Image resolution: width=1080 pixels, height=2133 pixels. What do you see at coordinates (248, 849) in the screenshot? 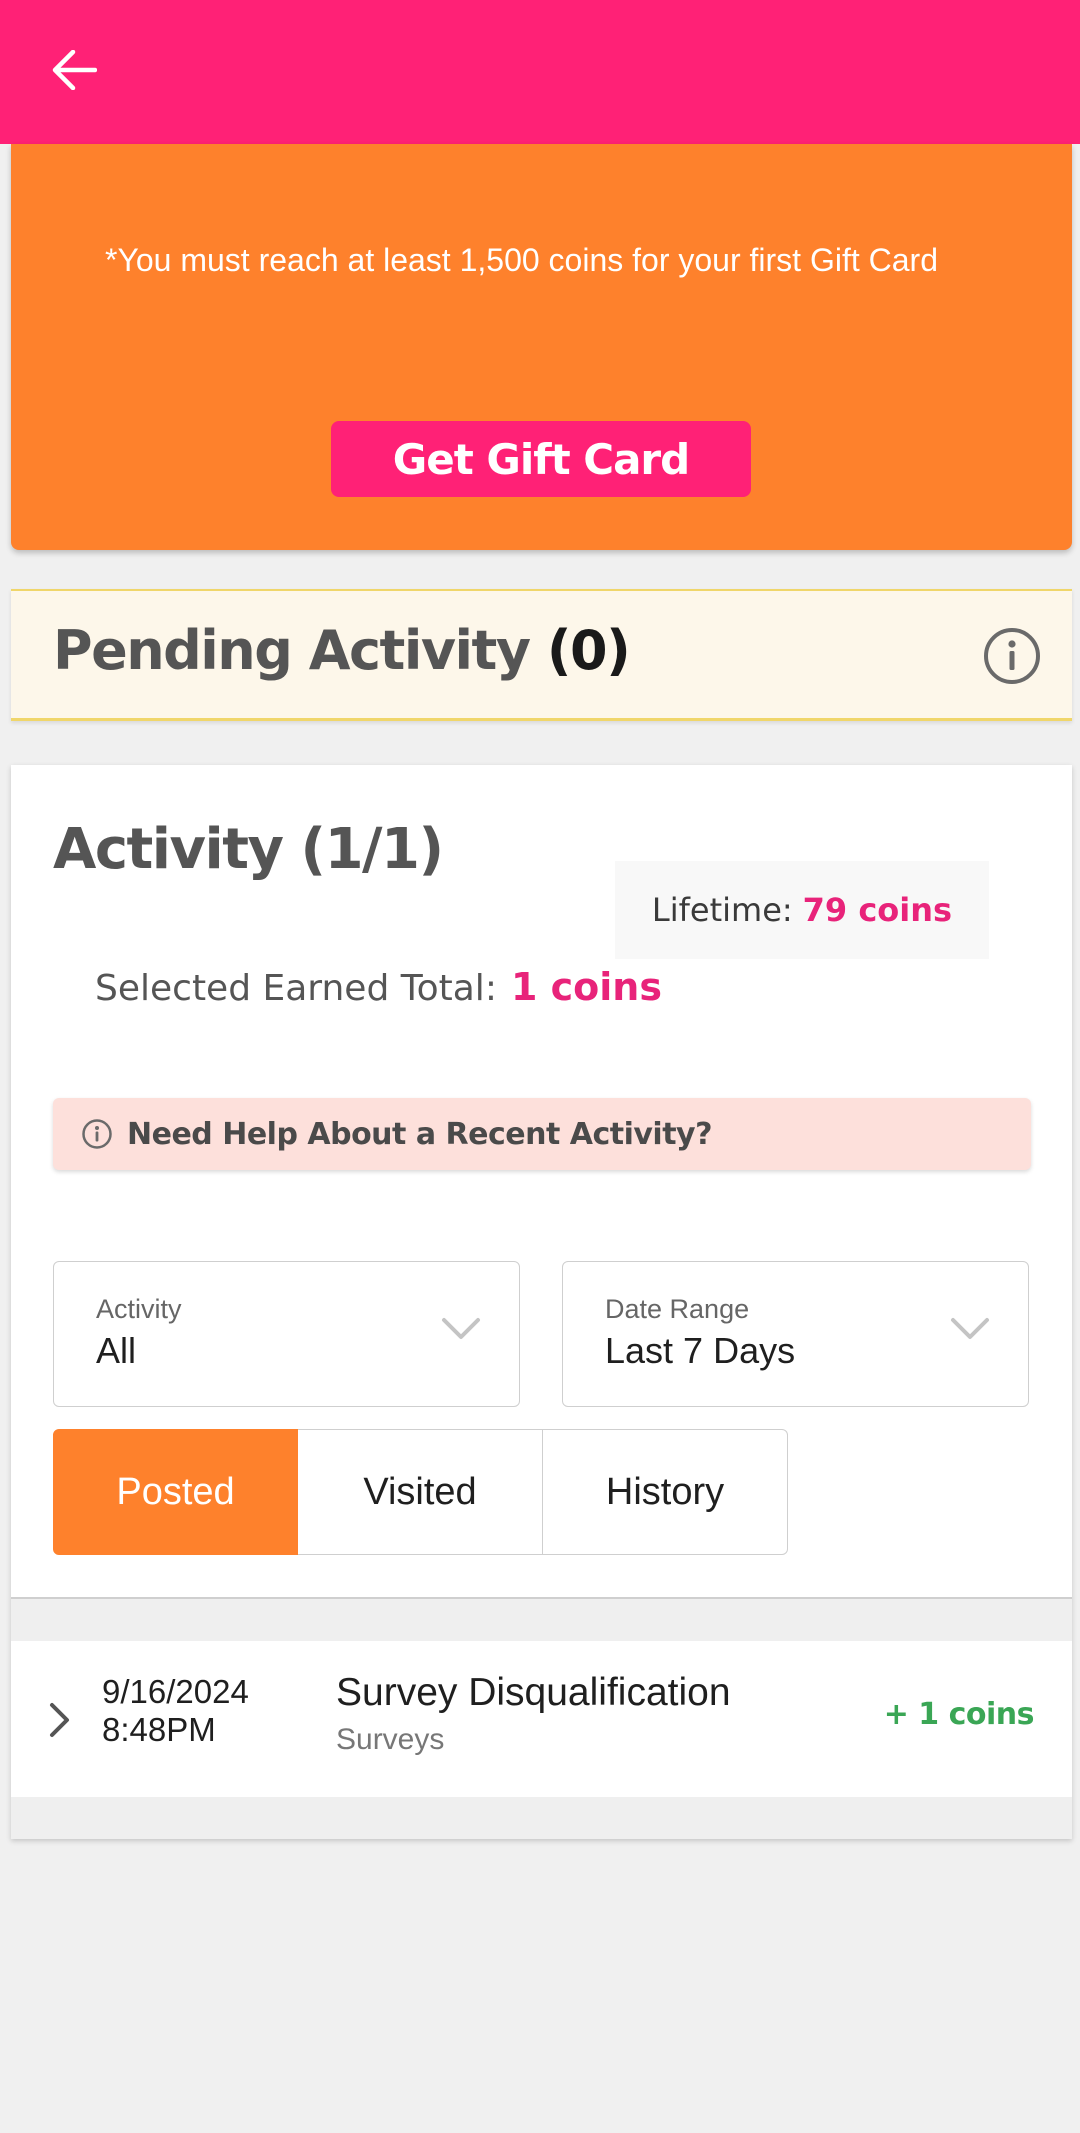
I see `activity-title: Activity (1/1)` at bounding box center [248, 849].